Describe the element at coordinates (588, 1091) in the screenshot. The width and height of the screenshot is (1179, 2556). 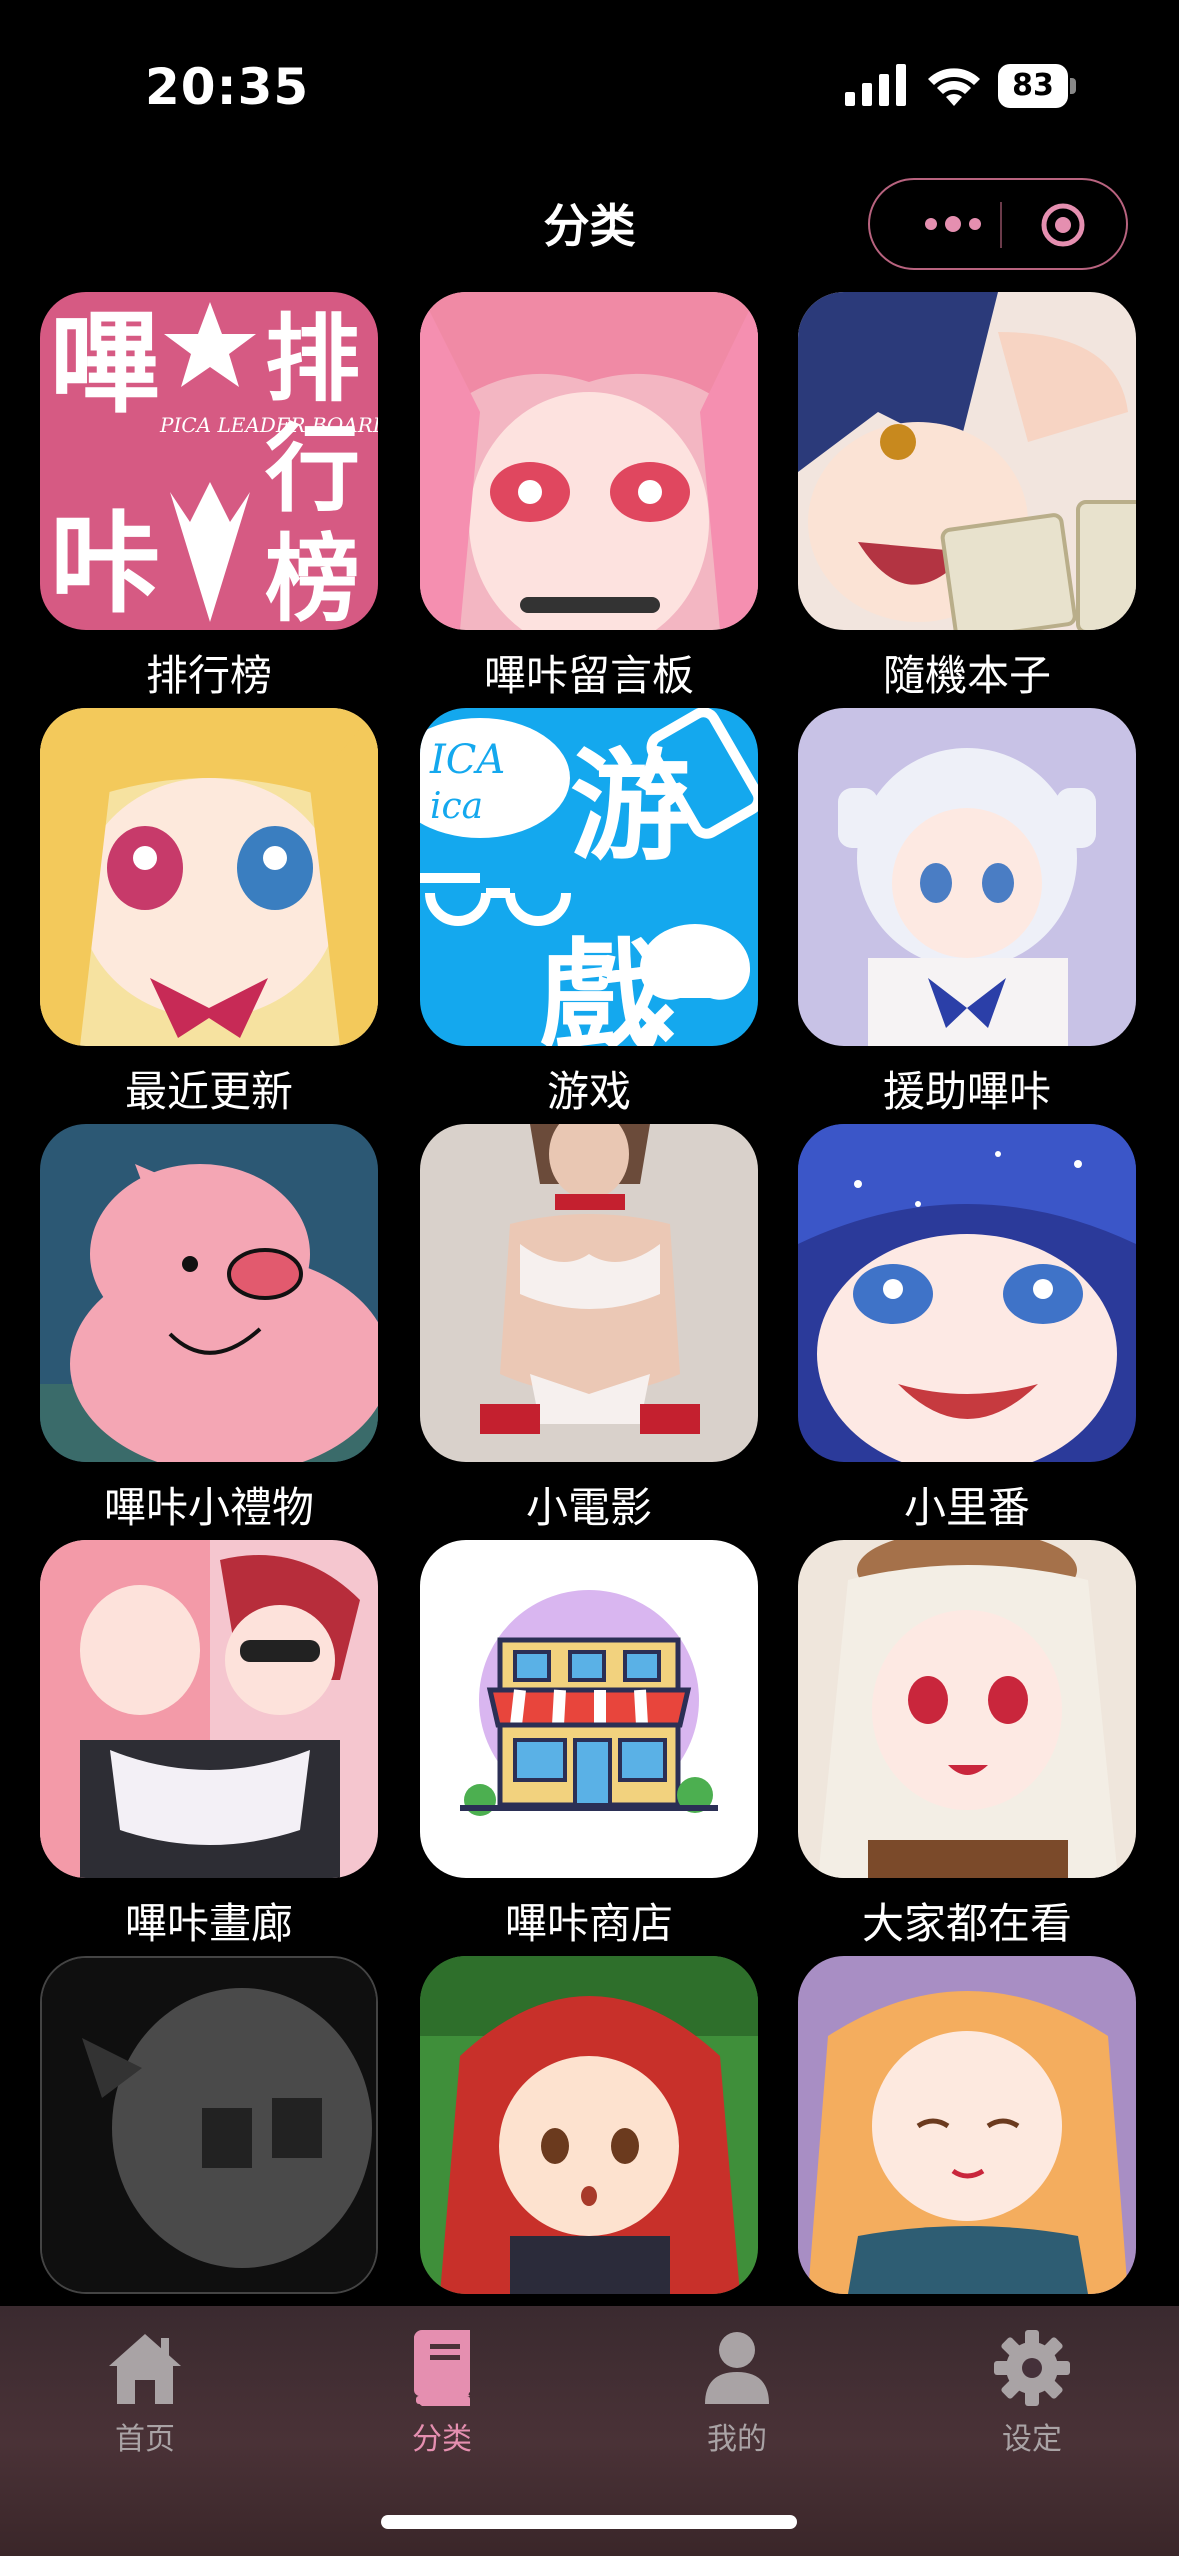
I see `category-label: 游戏` at that location.